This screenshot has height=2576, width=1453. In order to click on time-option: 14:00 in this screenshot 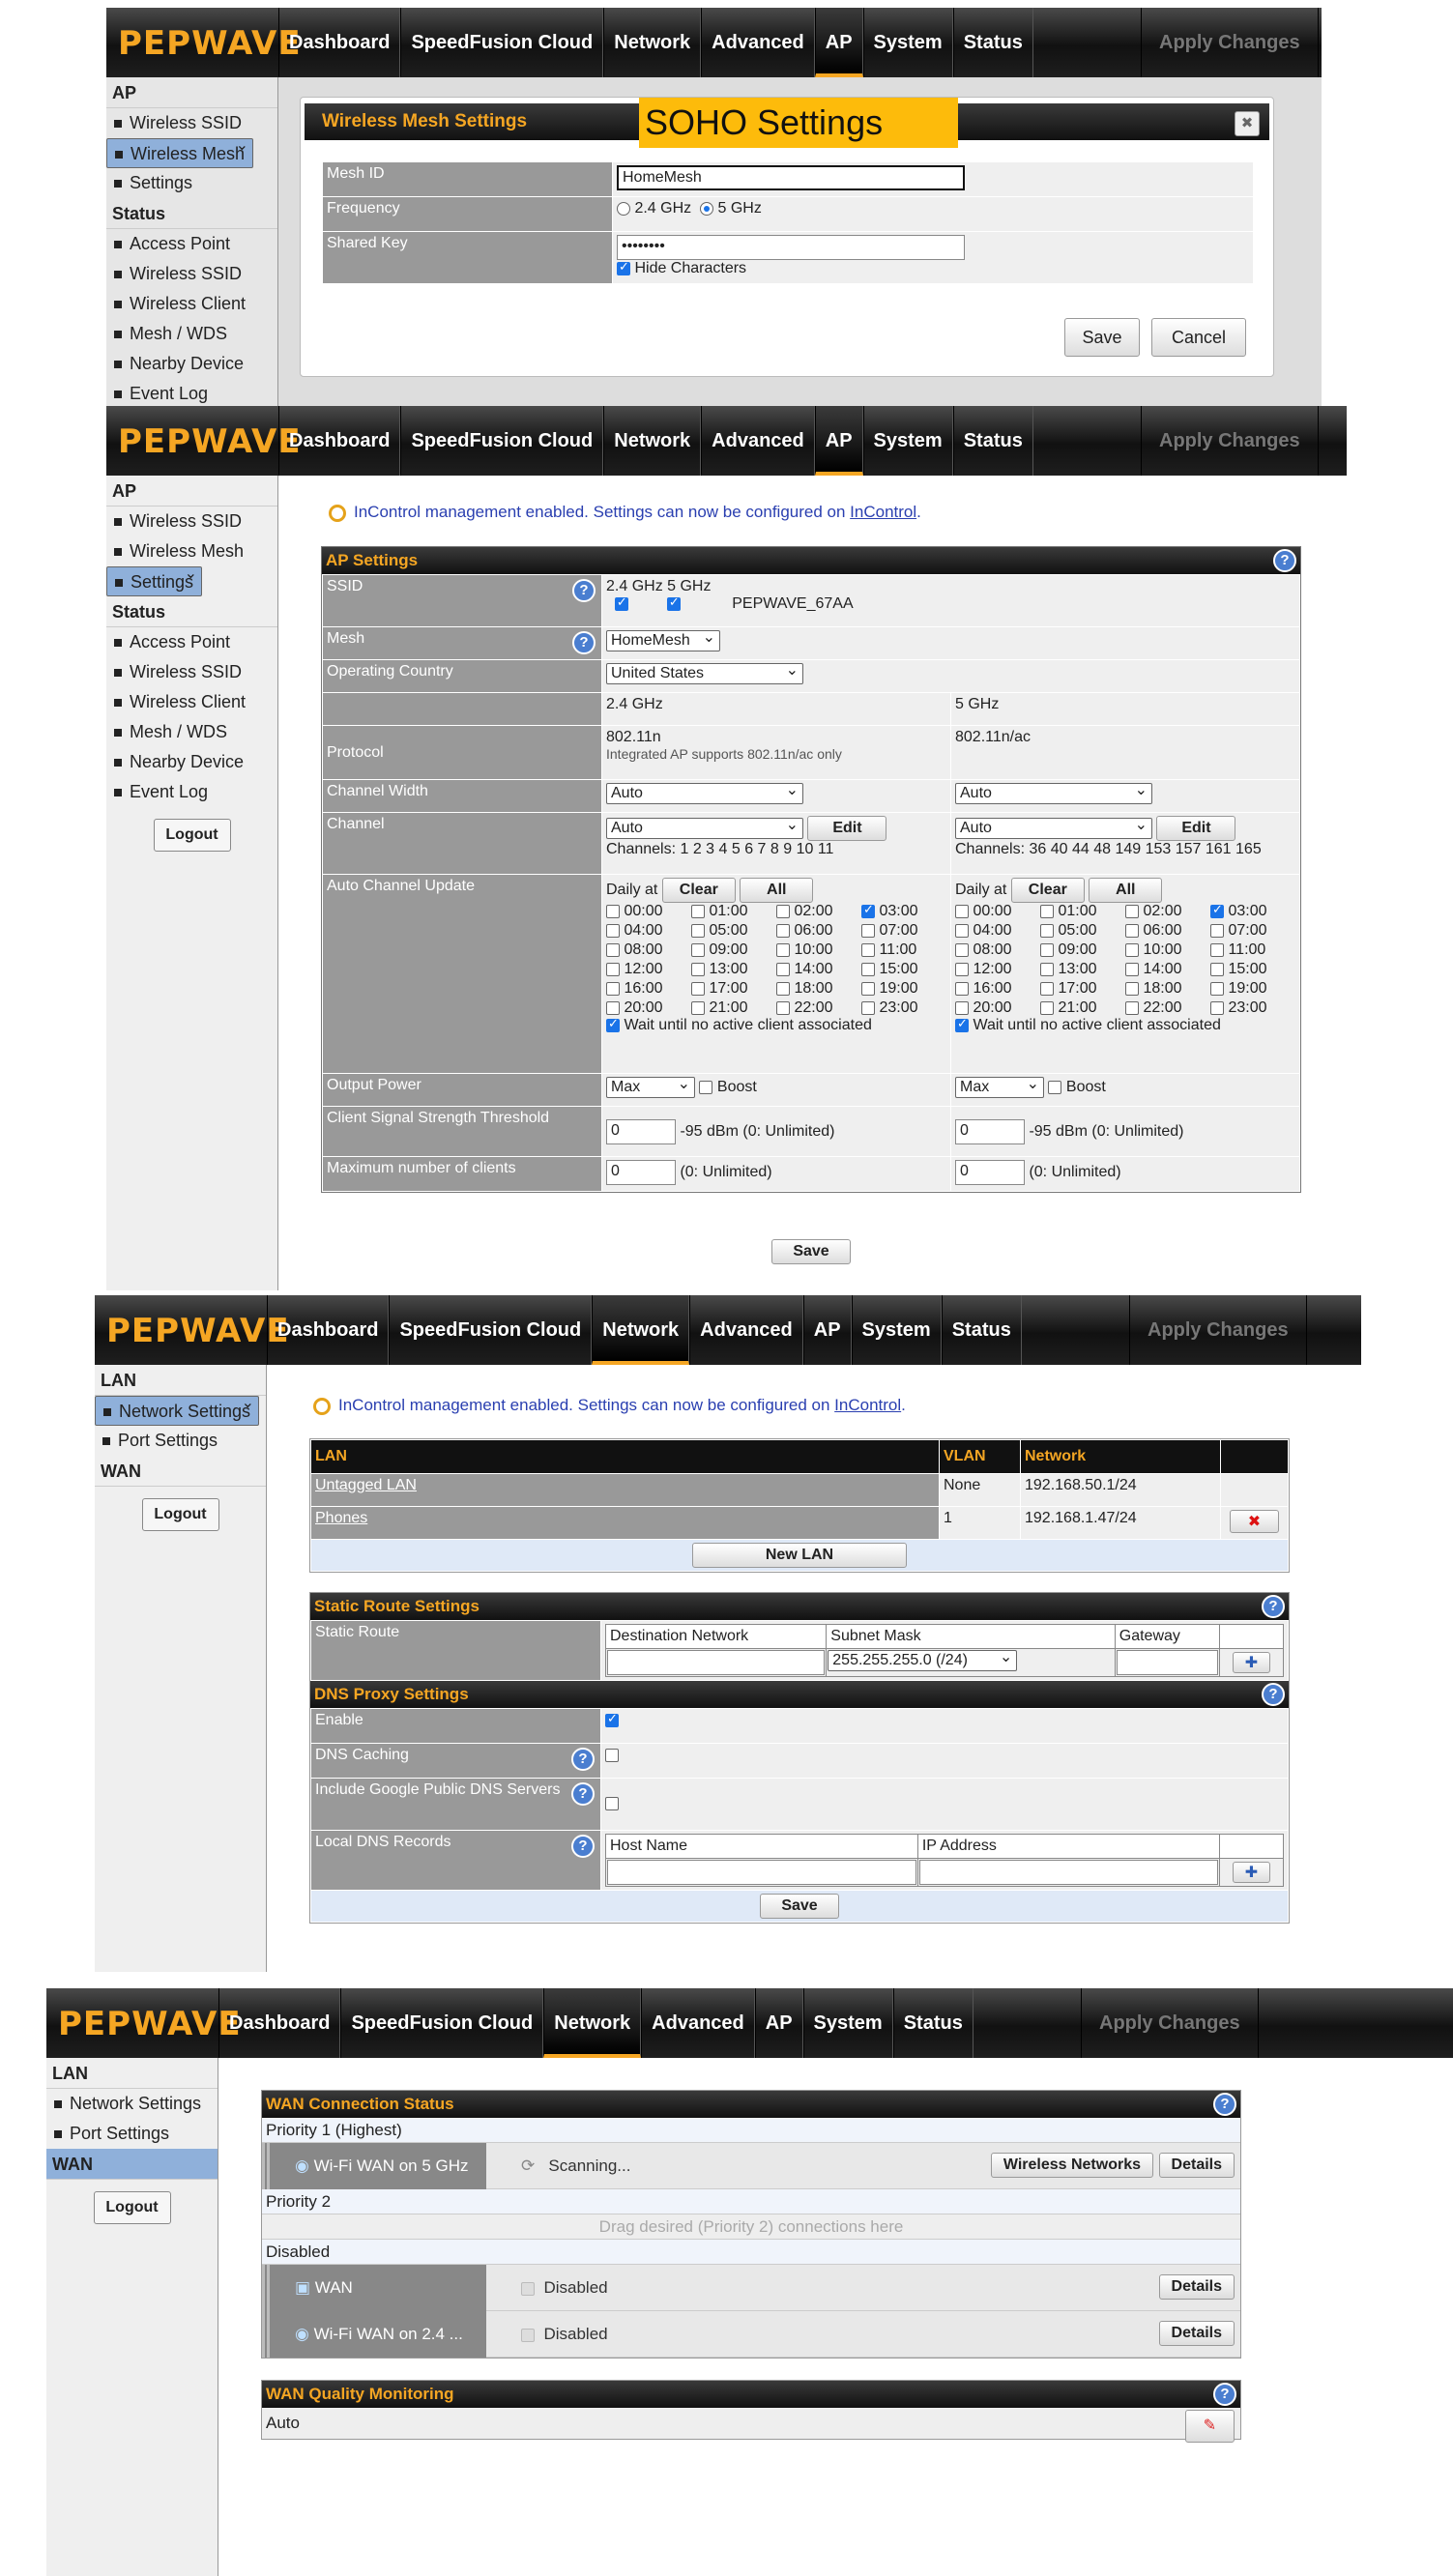, I will do `click(818, 969)`.